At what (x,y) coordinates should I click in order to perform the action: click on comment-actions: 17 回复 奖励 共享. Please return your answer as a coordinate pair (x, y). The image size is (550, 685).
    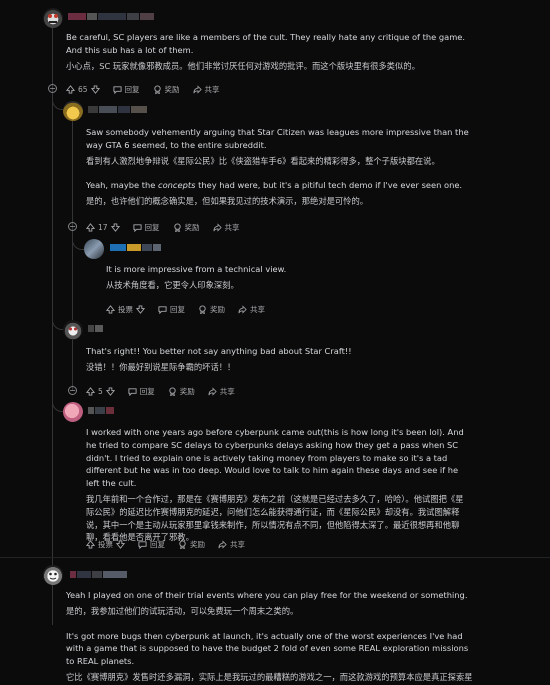
    Looking at the image, I should click on (169, 227).